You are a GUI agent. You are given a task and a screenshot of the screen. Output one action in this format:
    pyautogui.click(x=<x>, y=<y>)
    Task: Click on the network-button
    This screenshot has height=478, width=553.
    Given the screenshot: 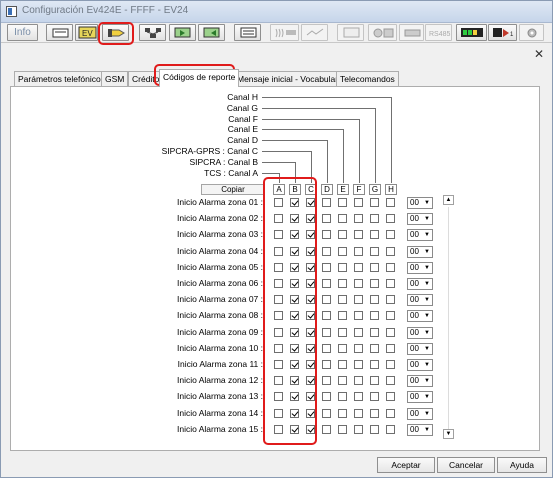 What is the action you would take?
    pyautogui.click(x=152, y=32)
    